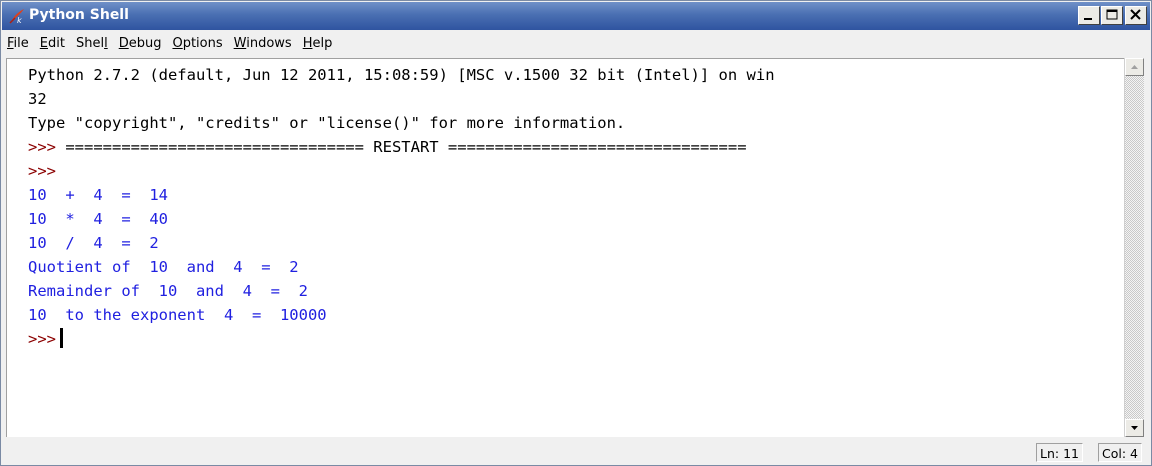 Image resolution: width=1152 pixels, height=466 pixels. I want to click on scroll-up-button, so click(1134, 67).